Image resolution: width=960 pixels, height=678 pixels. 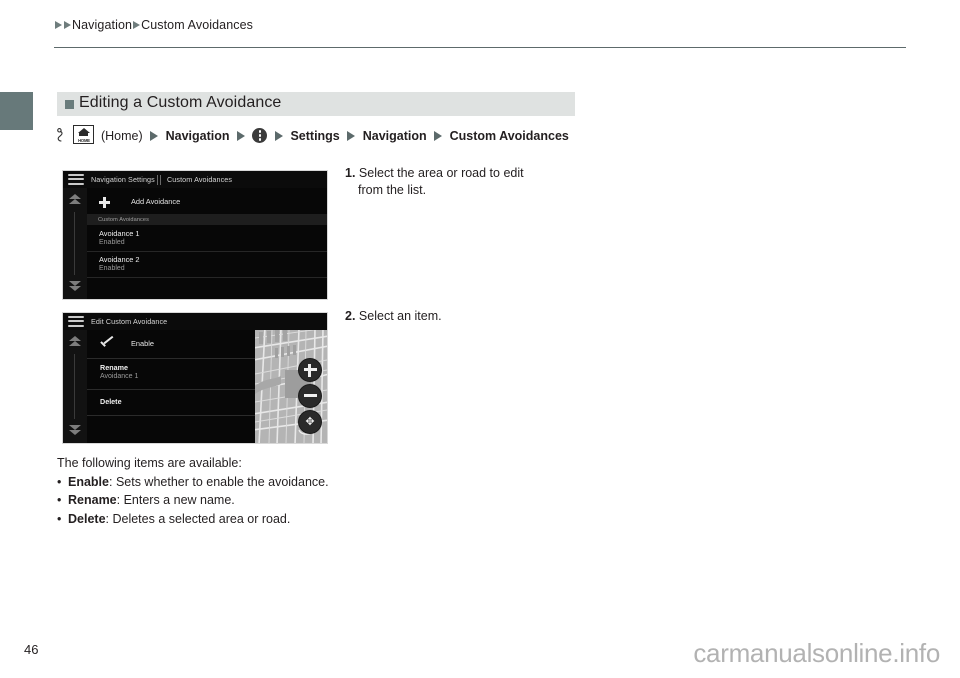 I want to click on item-desc-delete: : Deletes a selected area or road., so click(x=198, y=518).